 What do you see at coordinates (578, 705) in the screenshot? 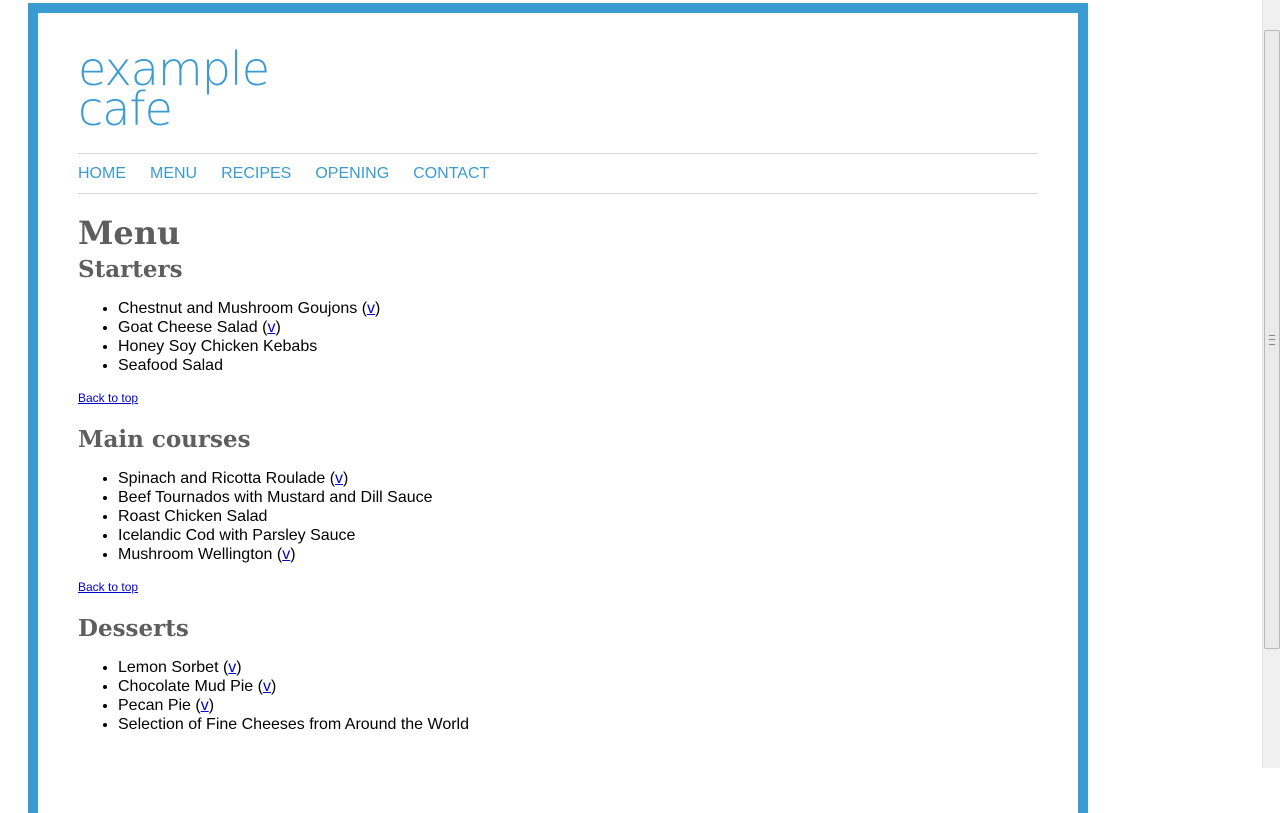
I see `menu-item: Pecan Pie (v)` at bounding box center [578, 705].